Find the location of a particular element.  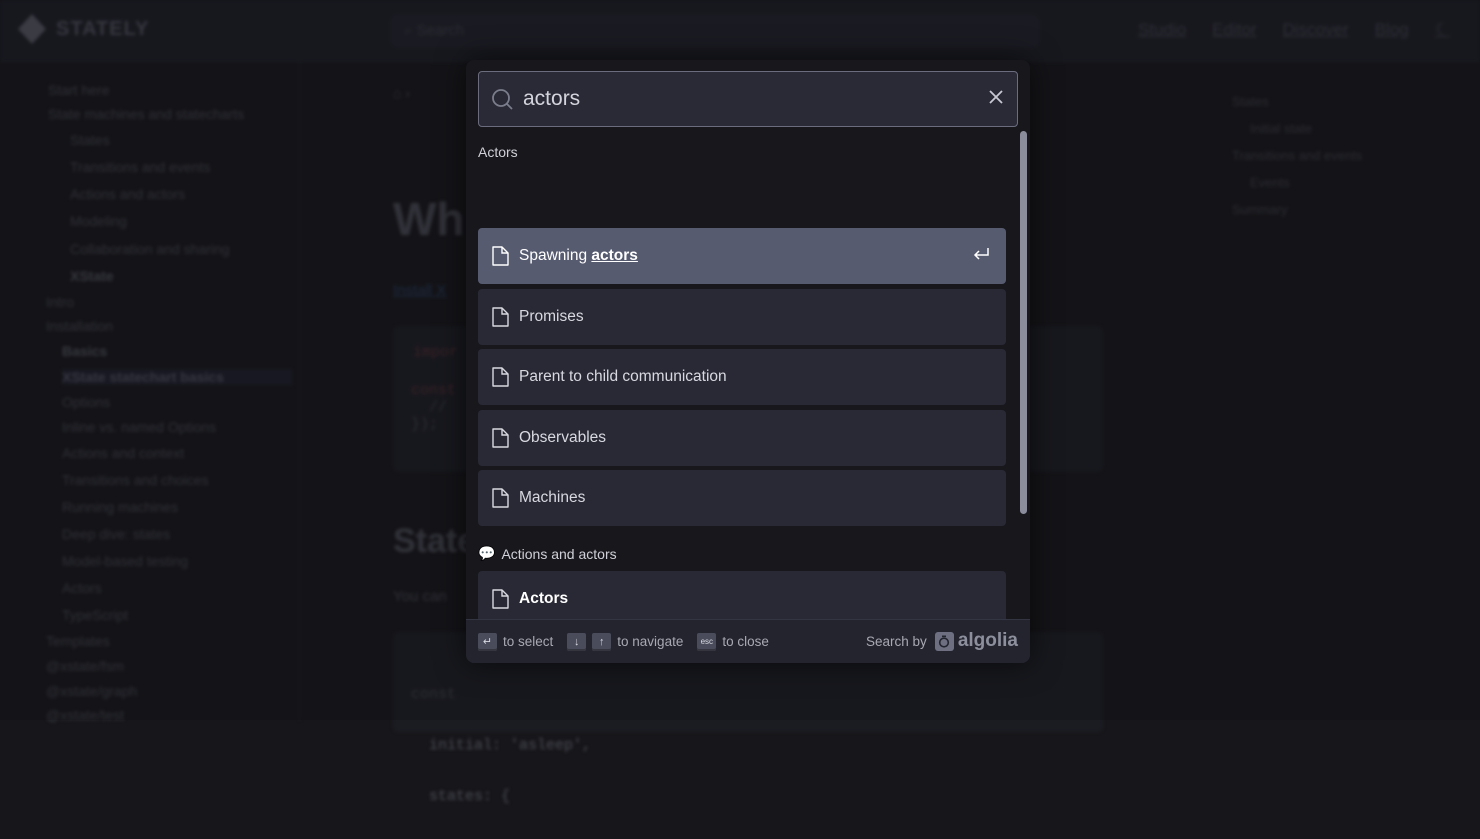

search-hit: Parent to child communication is located at coordinates (742, 377).